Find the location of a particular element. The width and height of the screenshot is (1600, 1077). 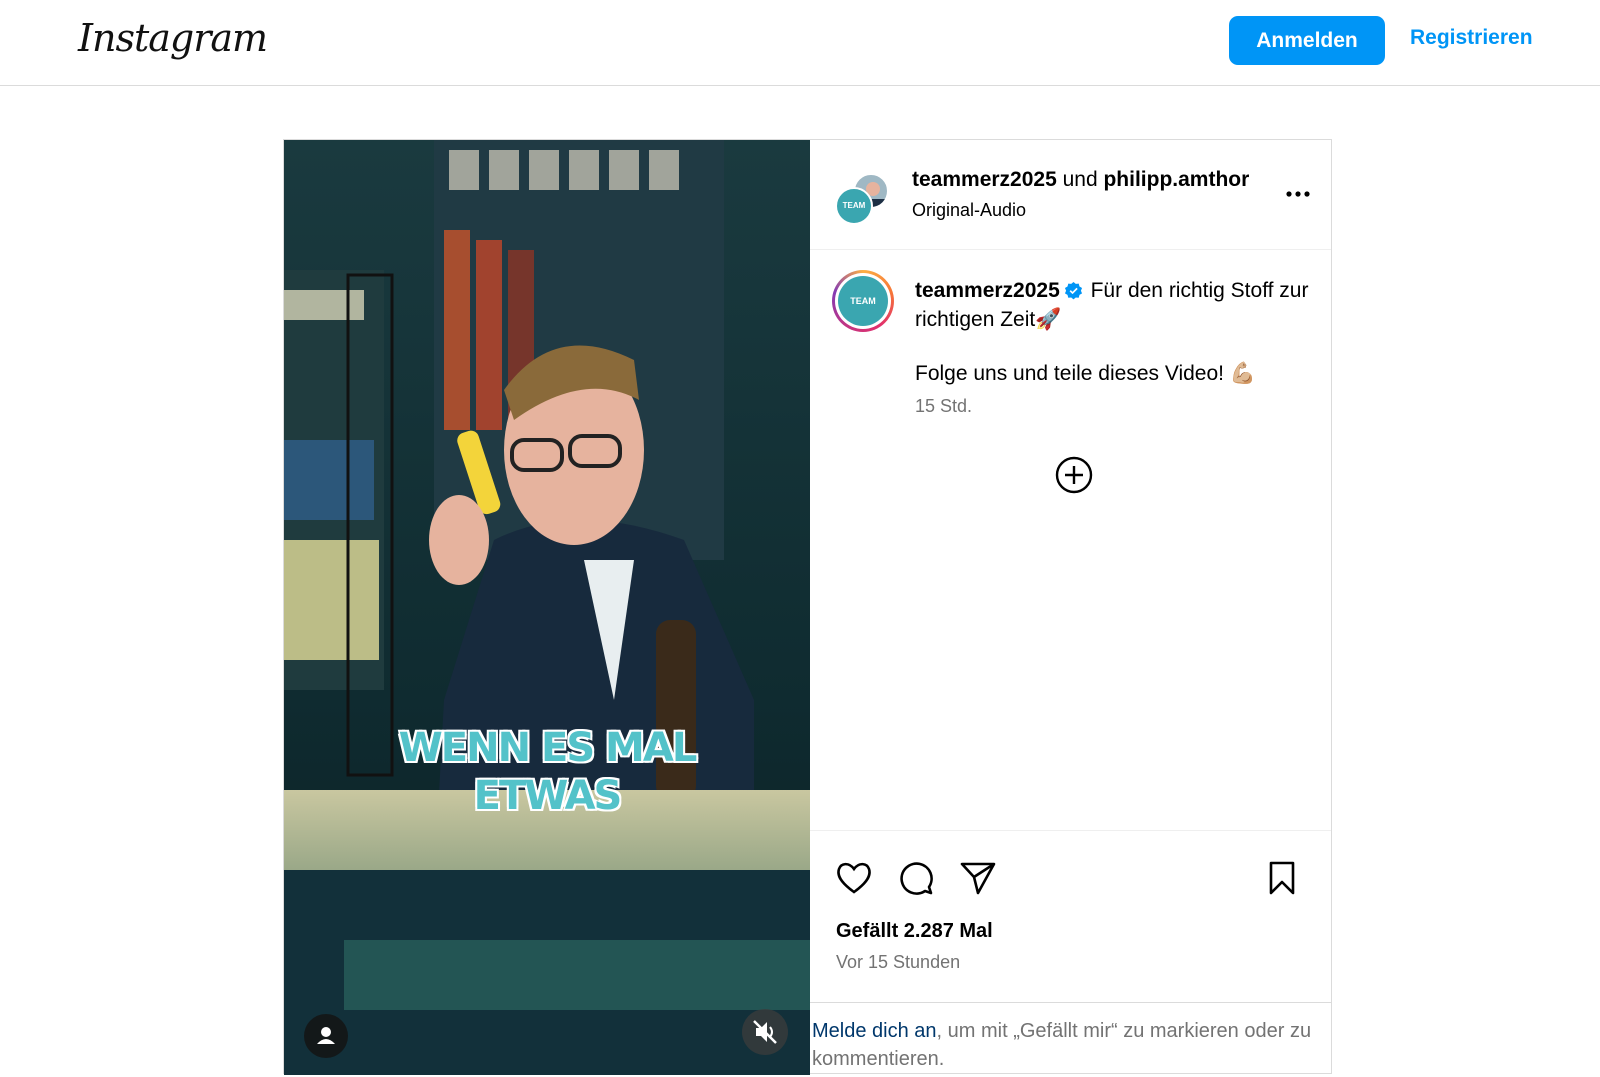

mute-toggle-button is located at coordinates (765, 1032).